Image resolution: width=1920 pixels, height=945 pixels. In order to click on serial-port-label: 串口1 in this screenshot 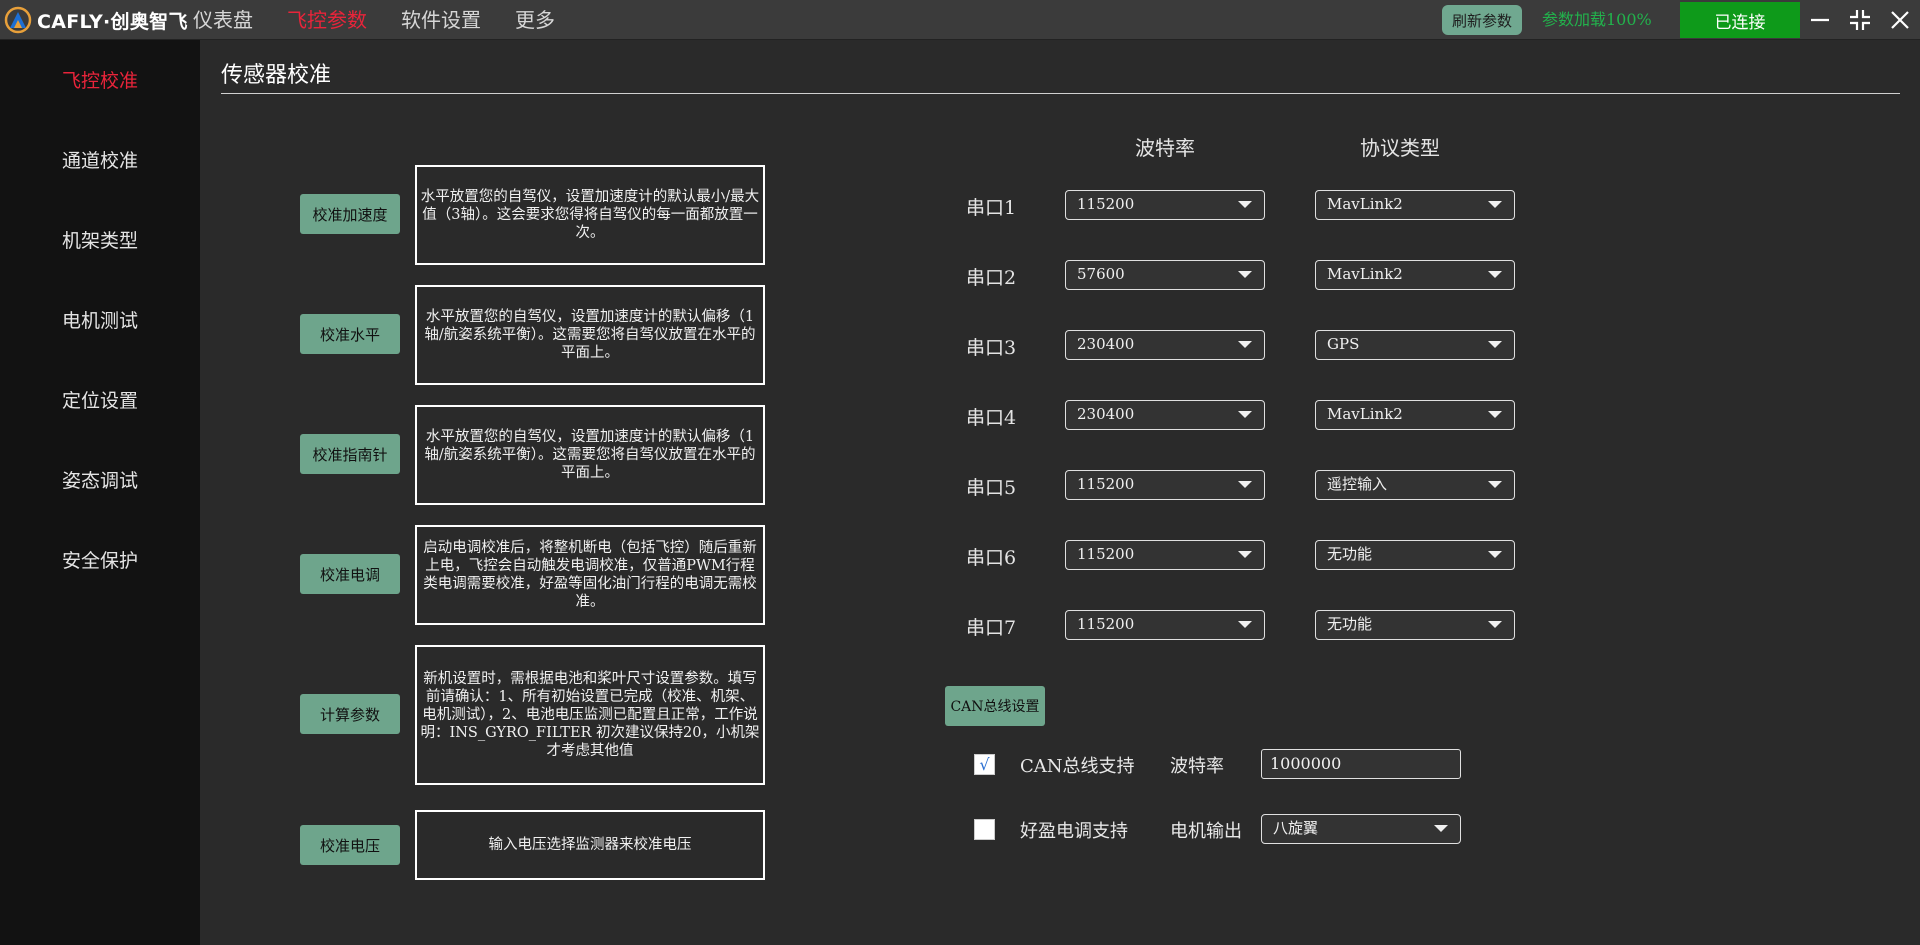, I will do `click(991, 208)`.